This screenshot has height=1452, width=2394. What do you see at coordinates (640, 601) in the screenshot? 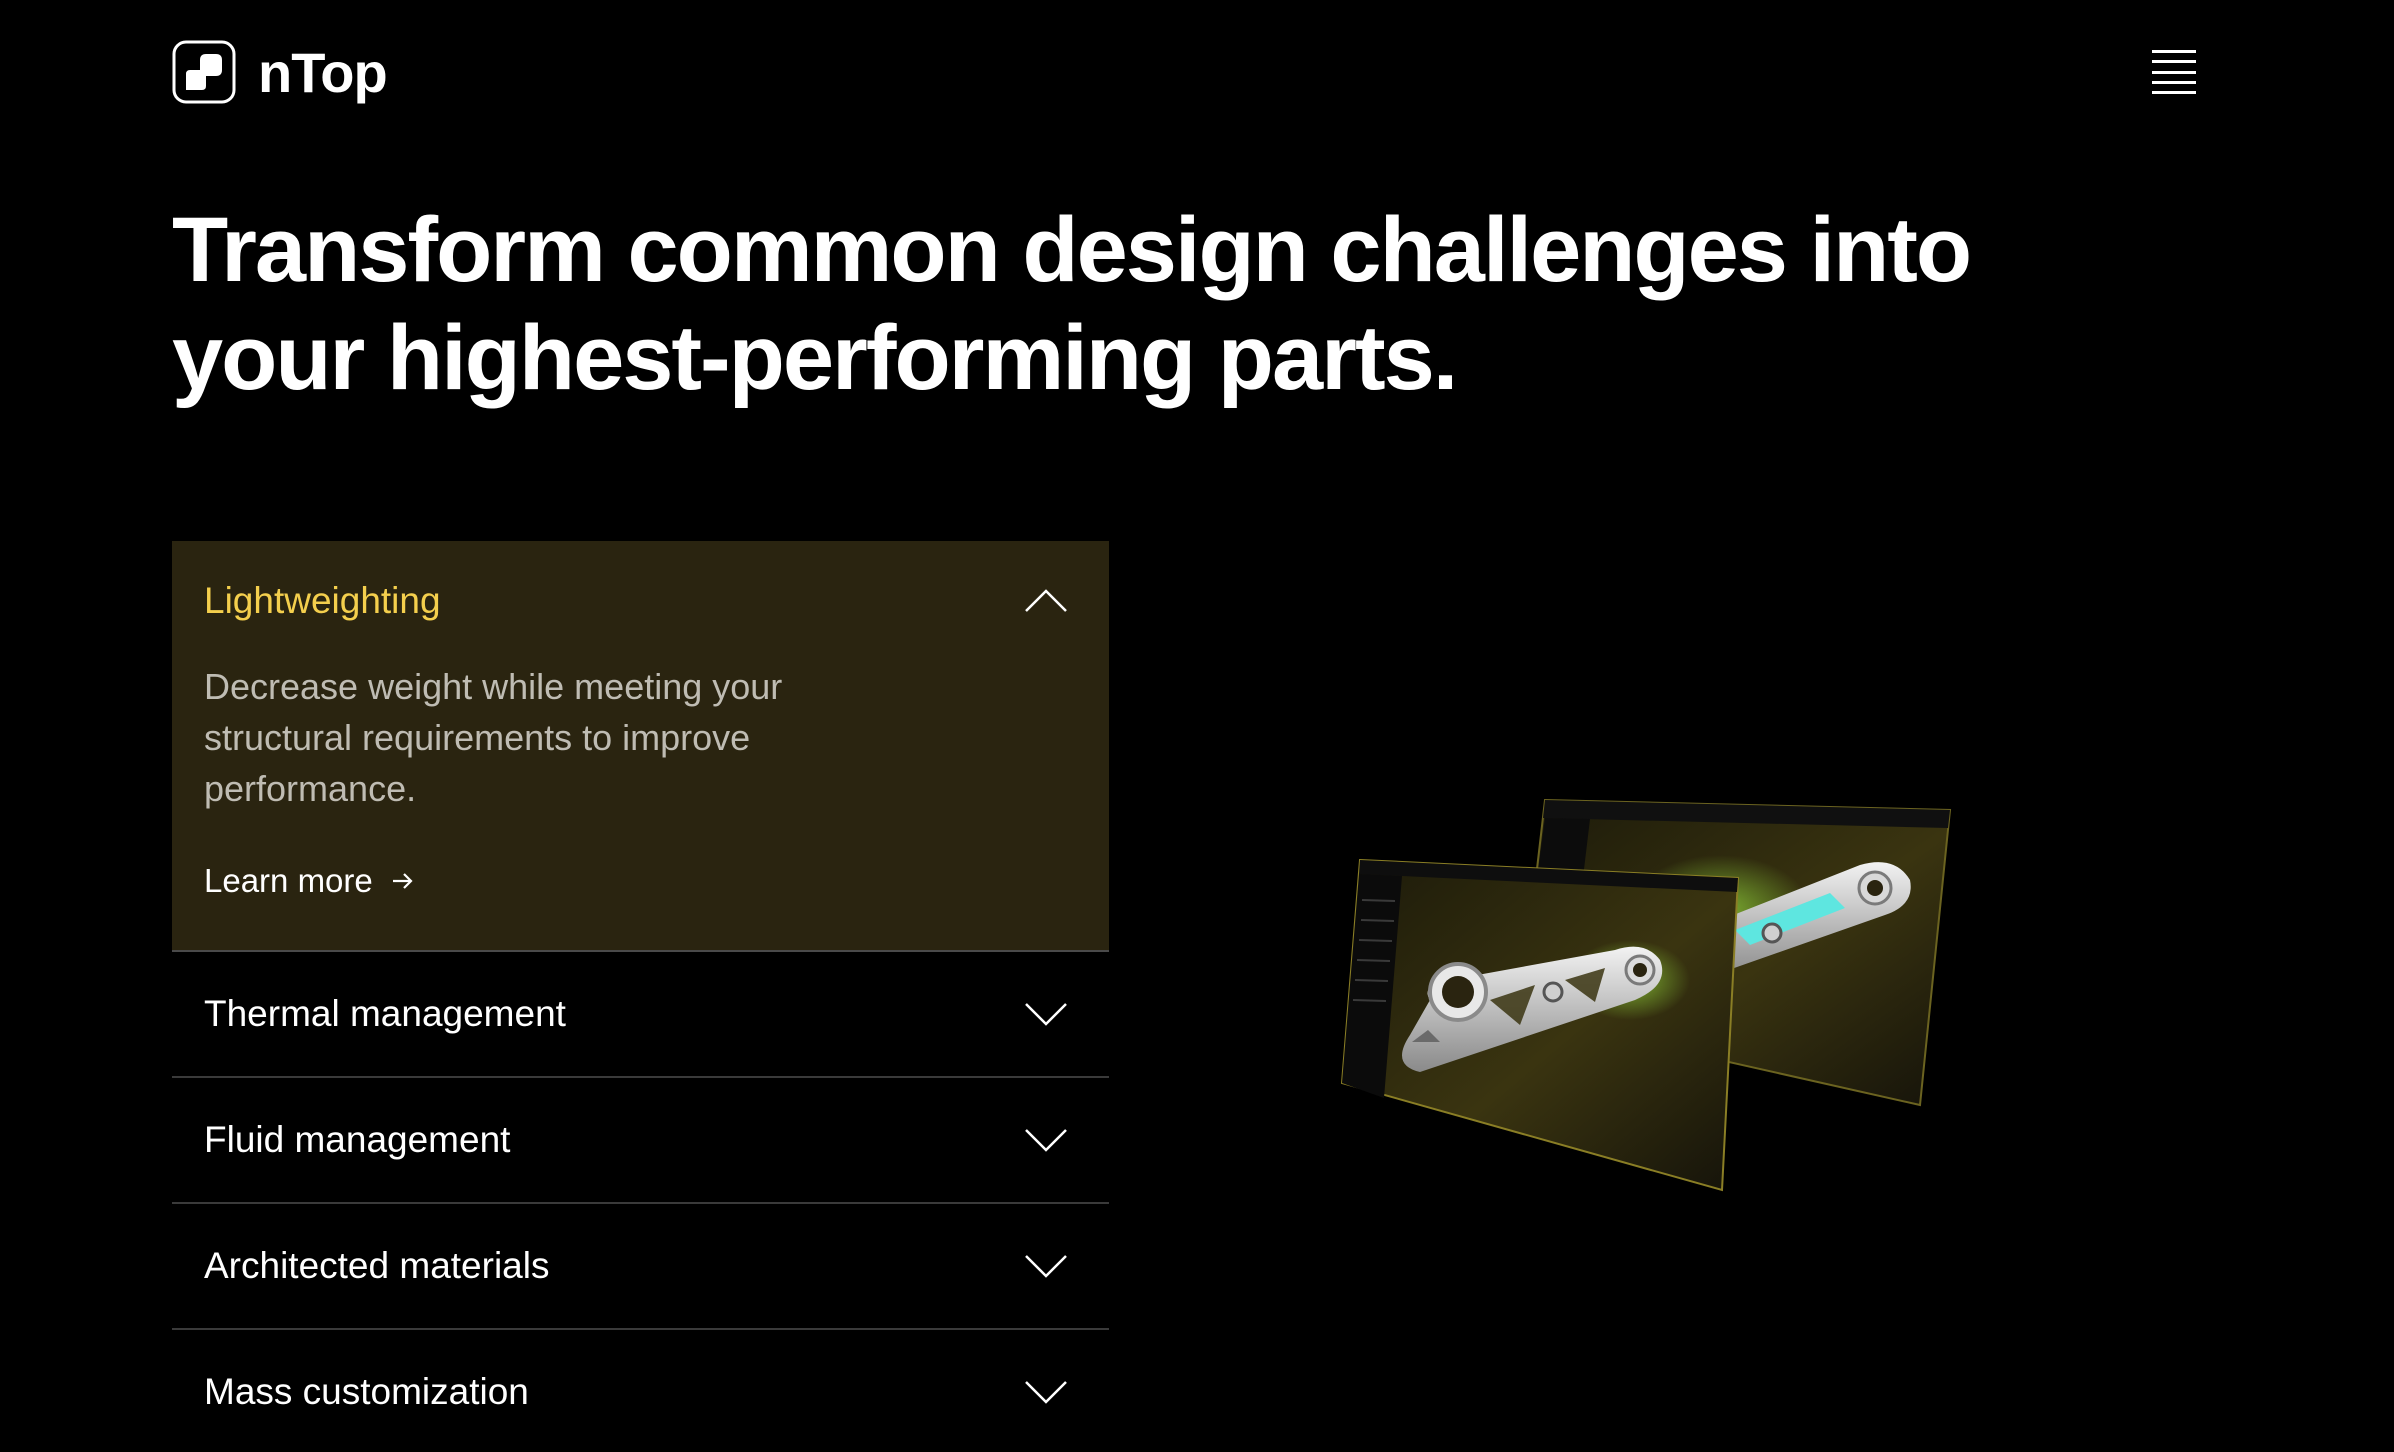
I see `accordion-header-lightweighting: Lightweighting` at bounding box center [640, 601].